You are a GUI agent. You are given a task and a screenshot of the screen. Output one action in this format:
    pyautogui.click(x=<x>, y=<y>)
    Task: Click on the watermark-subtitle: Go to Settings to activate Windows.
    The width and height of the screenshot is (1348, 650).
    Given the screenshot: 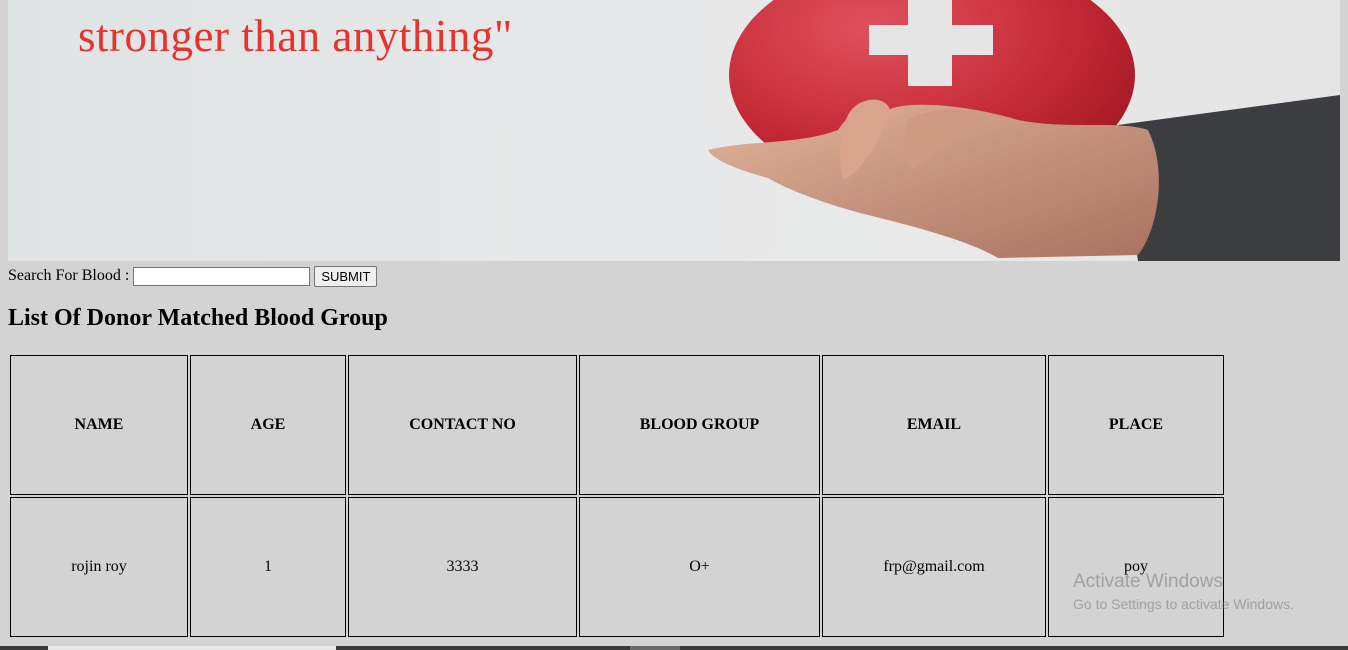 What is the action you would take?
    pyautogui.click(x=1183, y=604)
    